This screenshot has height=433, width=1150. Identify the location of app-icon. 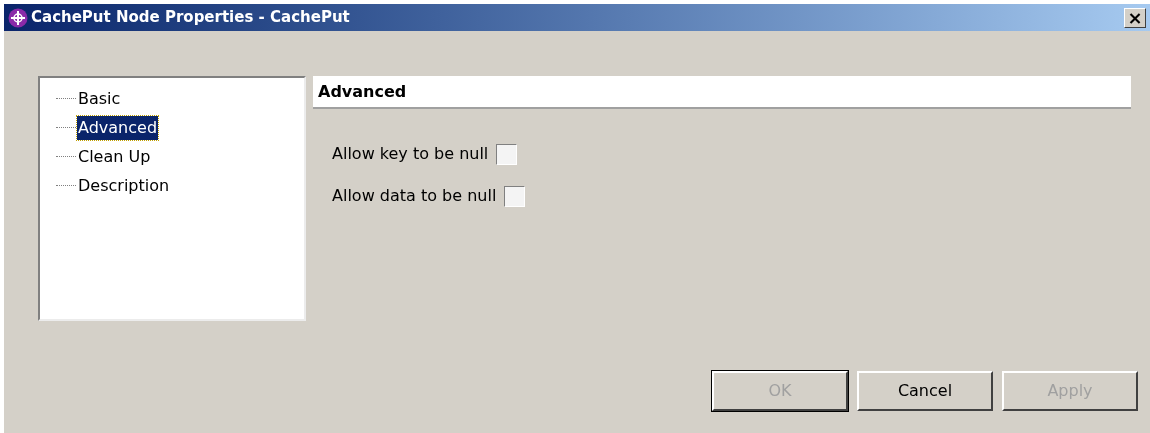
(18, 17).